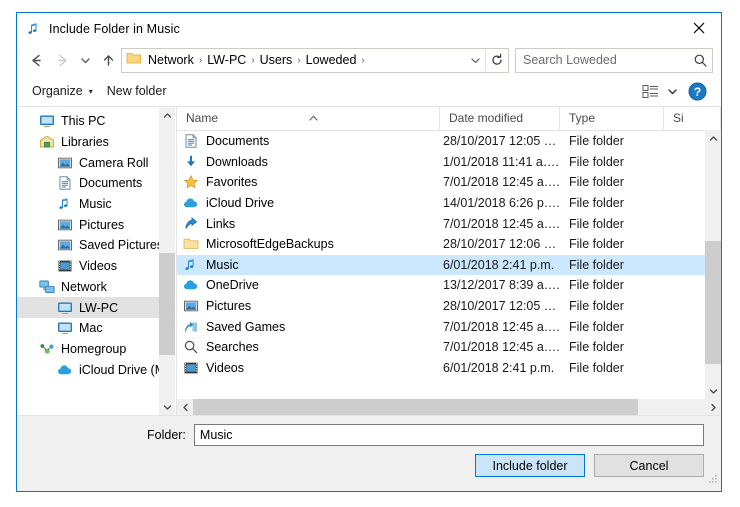 Image resolution: width=740 pixels, height=507 pixels. What do you see at coordinates (96, 369) in the screenshot?
I see `sidebar-item-icloud-drive-m: iCloud Drive (M·` at bounding box center [96, 369].